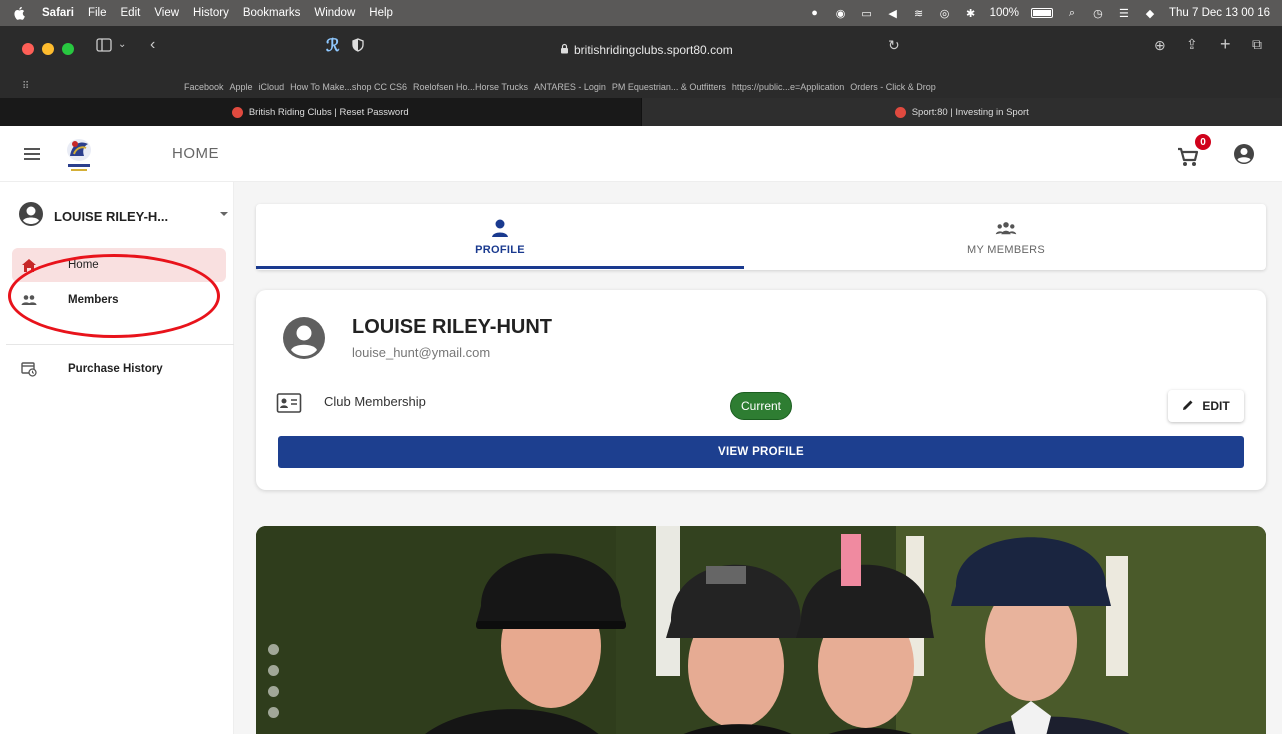 The image size is (1282, 734). I want to click on group-icon, so click(1006, 228).